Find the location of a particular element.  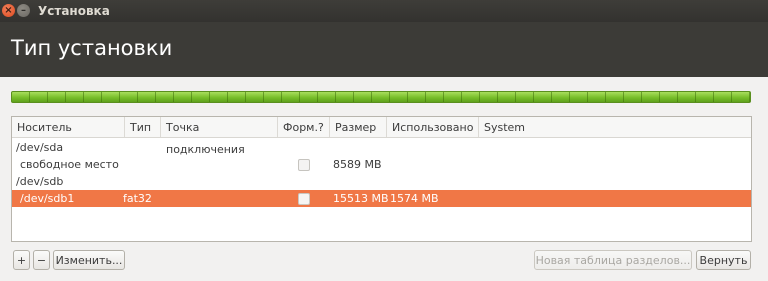

table-row-selected: /dev/sdb1 fat32 15513 MB 1574 MB is located at coordinates (381, 198).